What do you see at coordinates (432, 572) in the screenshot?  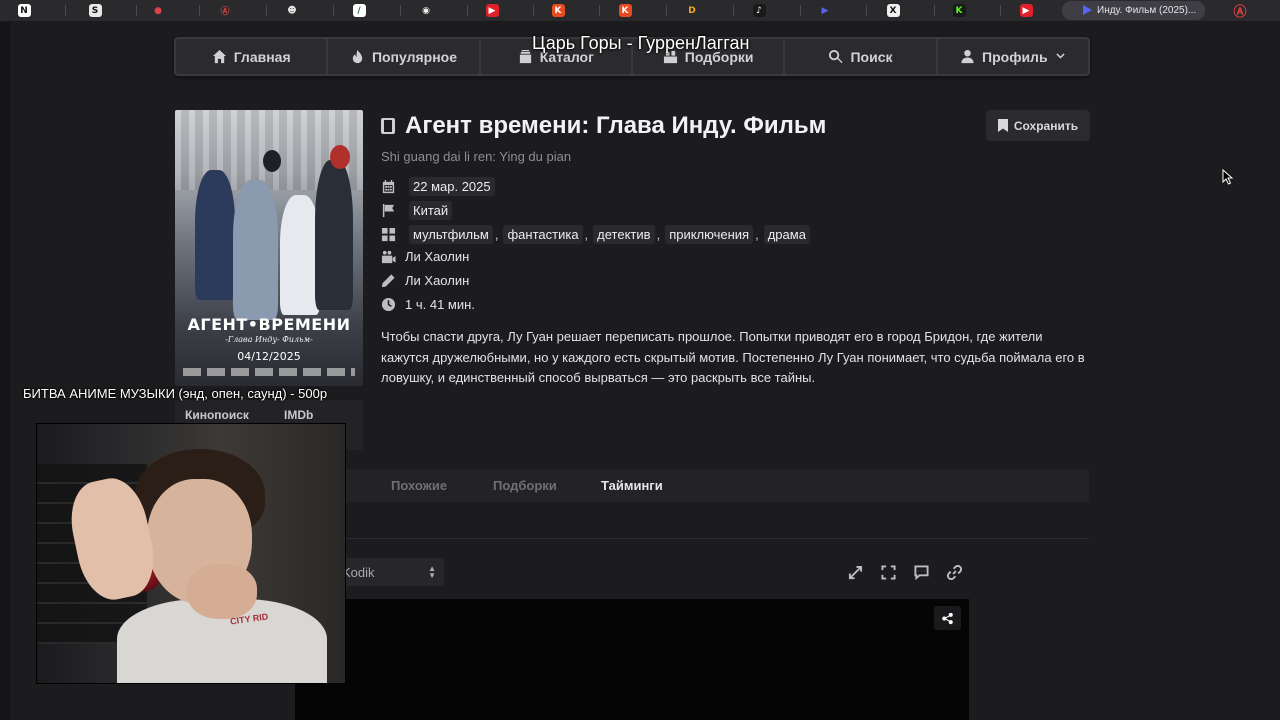 I see `select-arrows-icon: ▲ ▼` at bounding box center [432, 572].